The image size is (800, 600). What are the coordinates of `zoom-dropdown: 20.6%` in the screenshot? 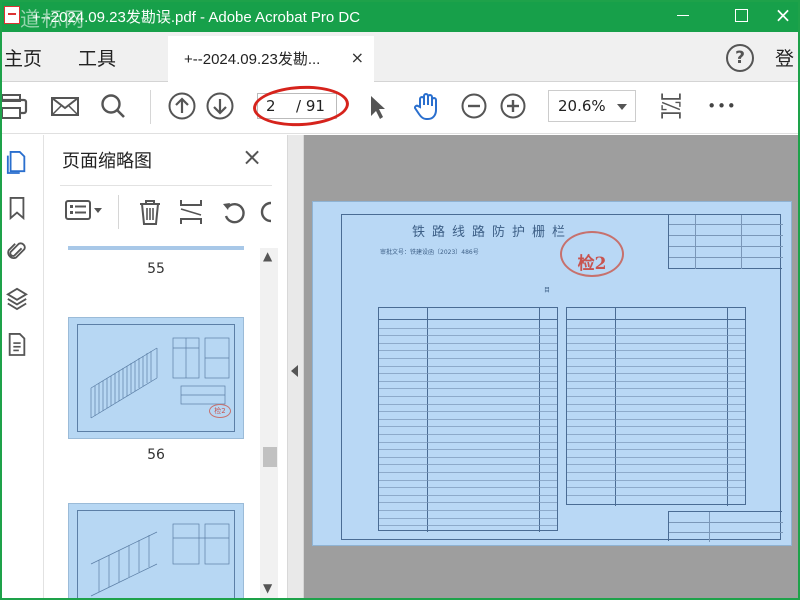 It's located at (592, 106).